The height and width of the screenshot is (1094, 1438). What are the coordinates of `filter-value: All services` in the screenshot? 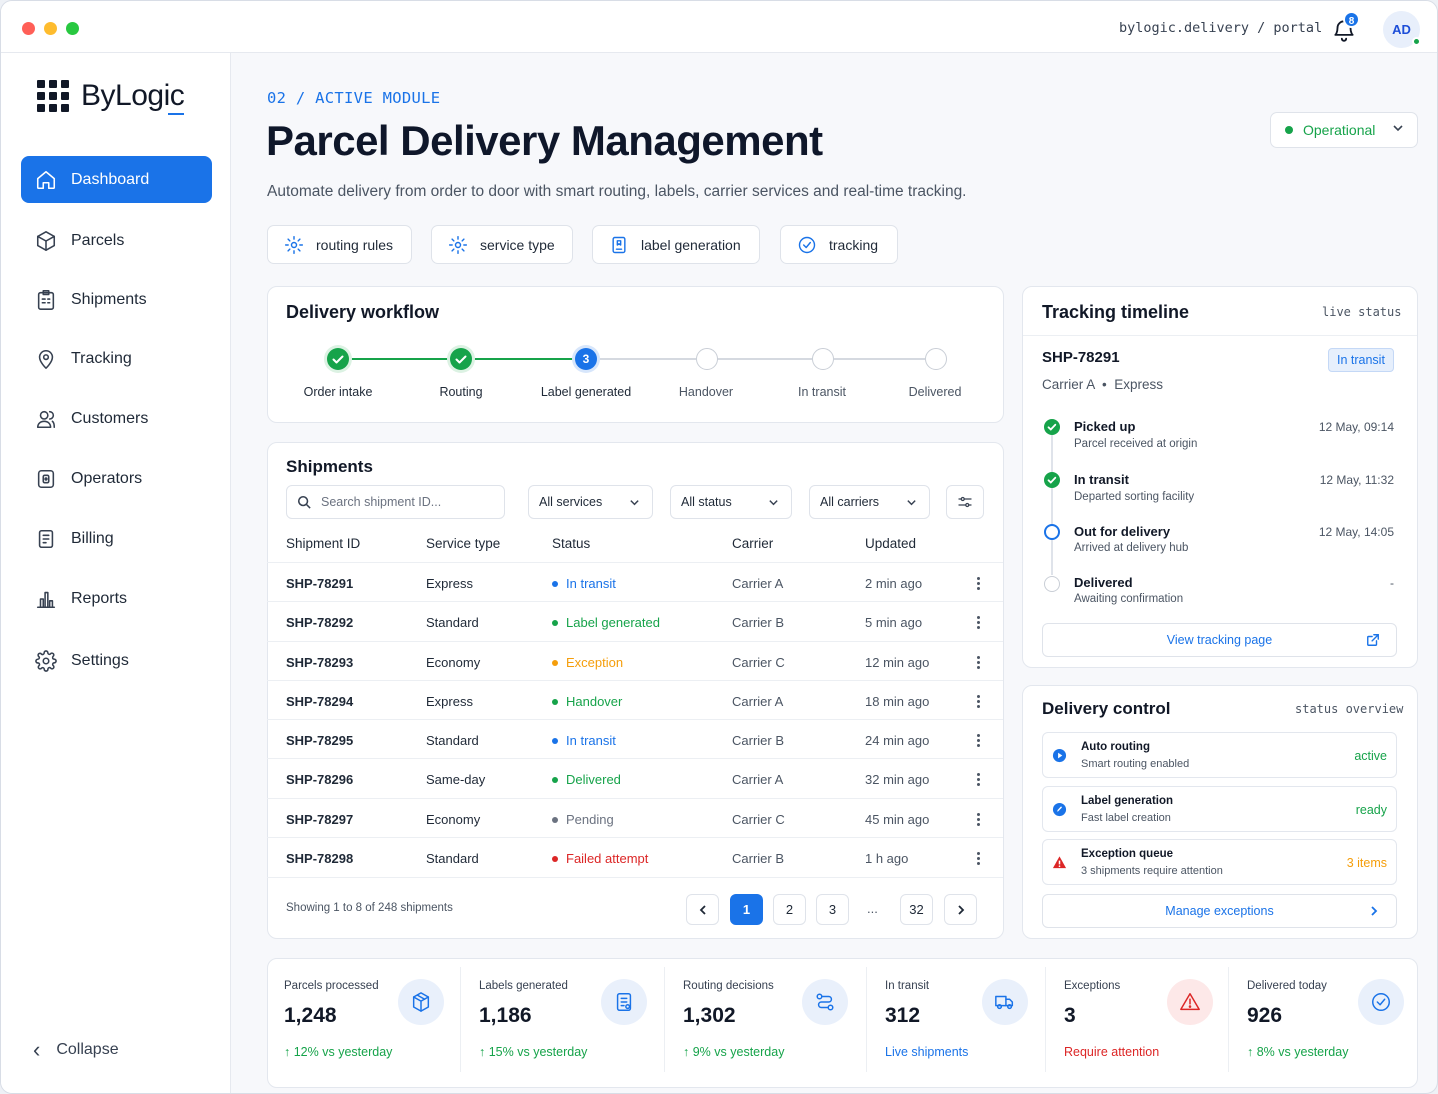 It's located at (571, 502).